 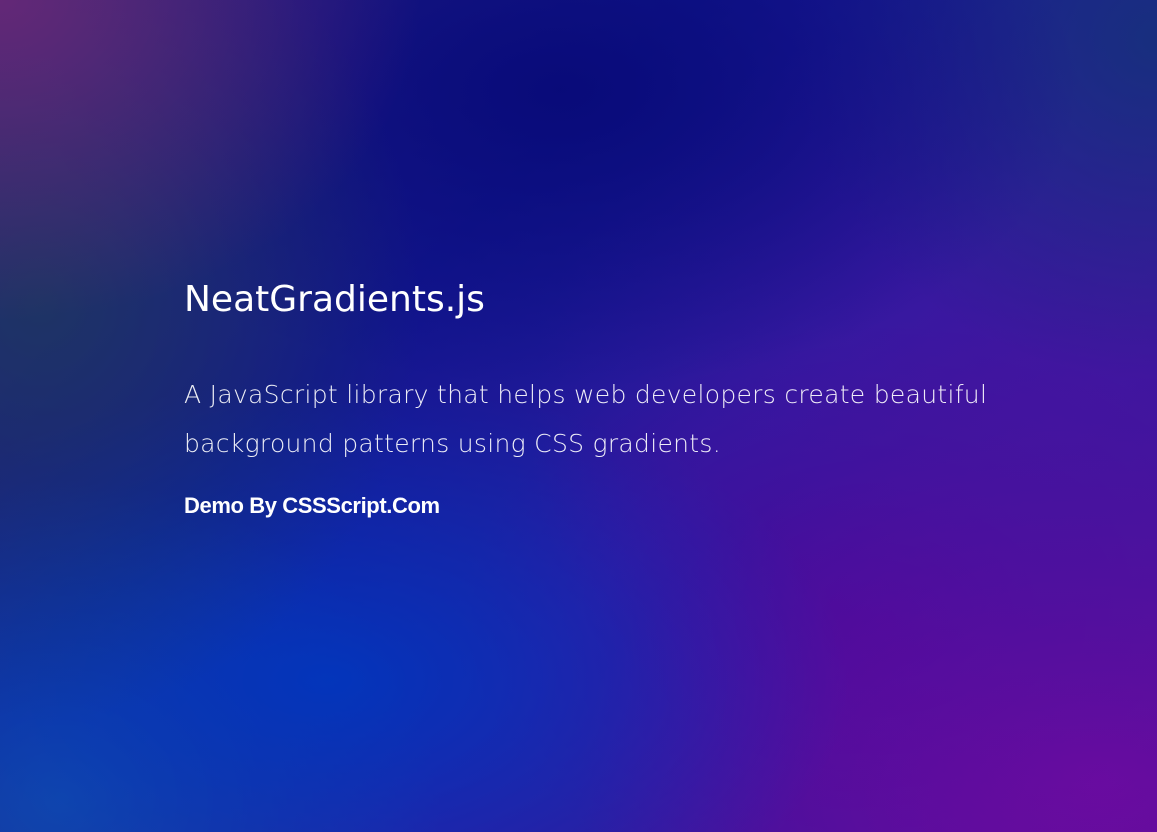 What do you see at coordinates (334, 299) in the screenshot?
I see `page-title: NeatGradients.js` at bounding box center [334, 299].